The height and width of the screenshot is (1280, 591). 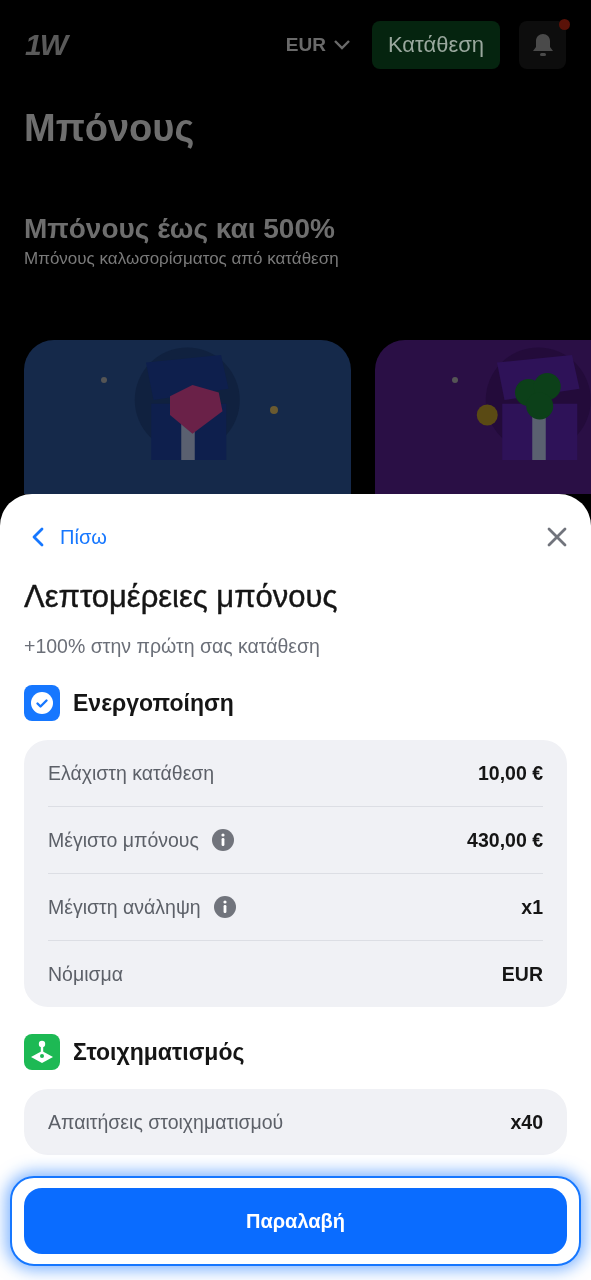 What do you see at coordinates (295, 1221) in the screenshot?
I see `claim-button: Παραλαβή` at bounding box center [295, 1221].